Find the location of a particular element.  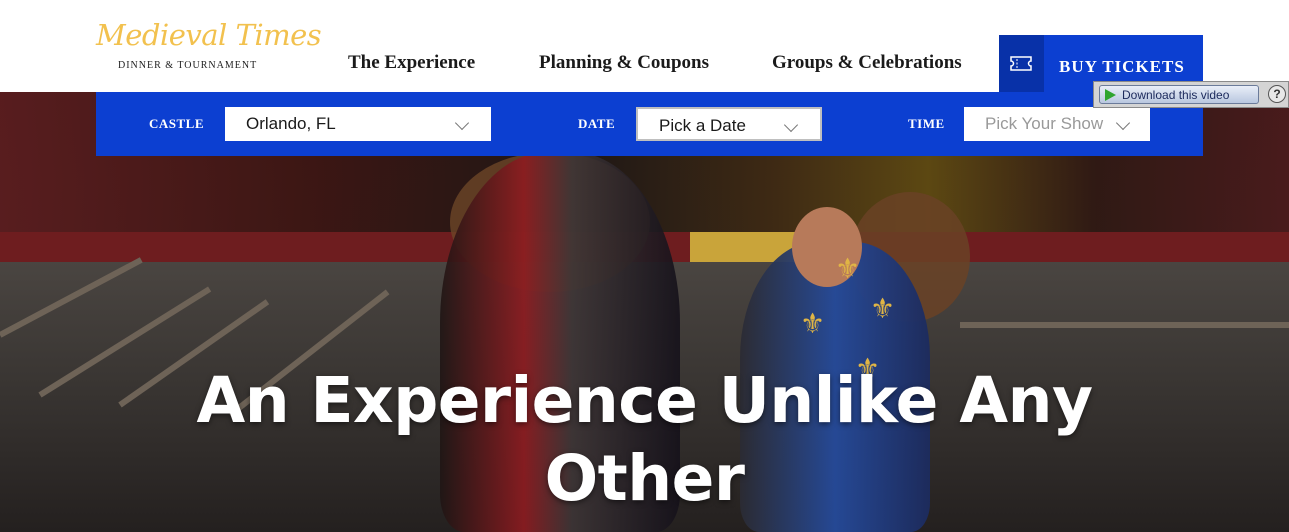

site-logo: Medieval Times DINNER & TOURNAMENT is located at coordinates (209, 48).